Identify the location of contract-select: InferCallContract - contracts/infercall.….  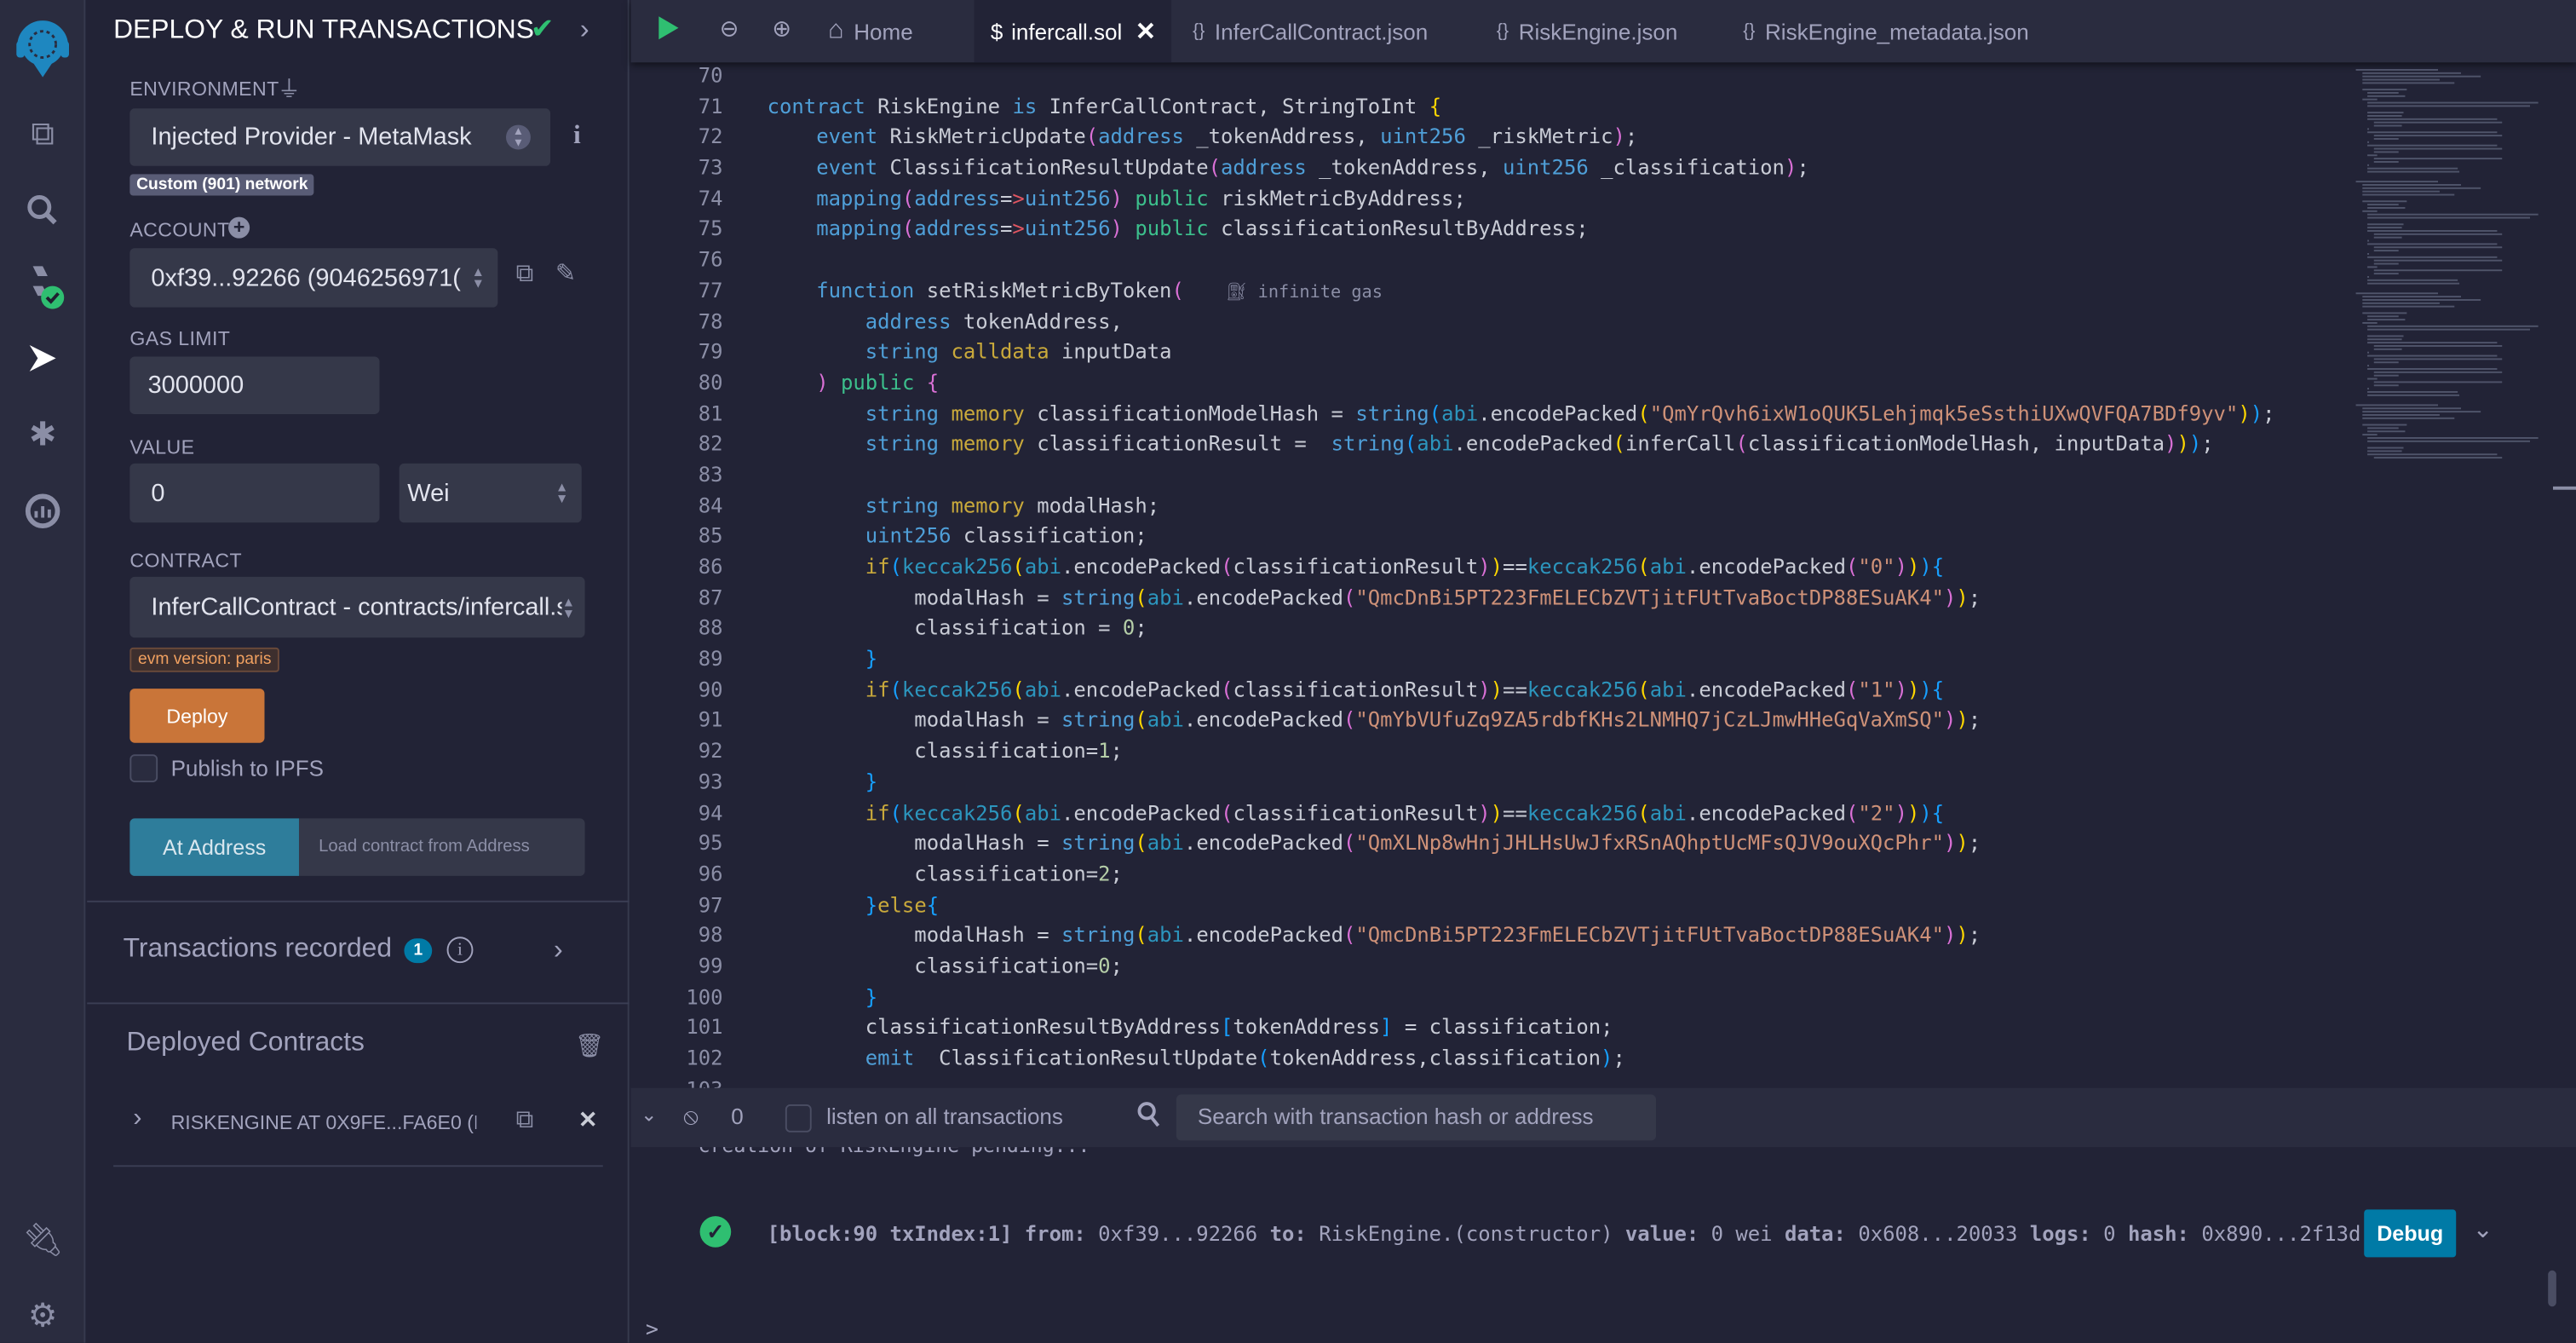
(357, 607).